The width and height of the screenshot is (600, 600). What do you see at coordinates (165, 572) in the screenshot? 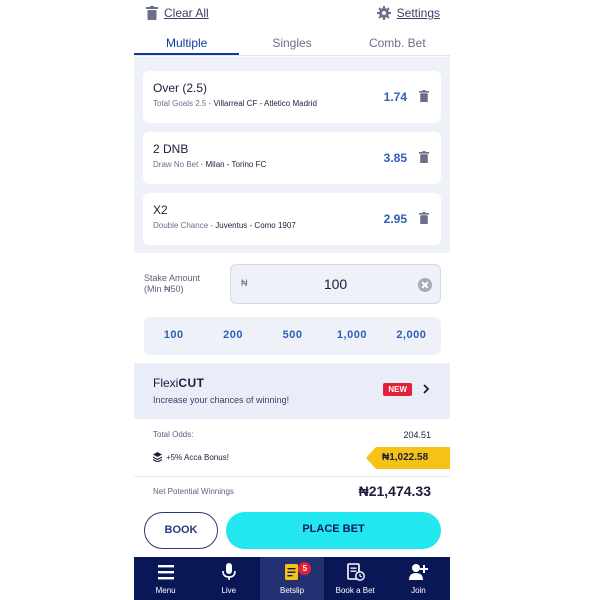
I see `menu-icon` at bounding box center [165, 572].